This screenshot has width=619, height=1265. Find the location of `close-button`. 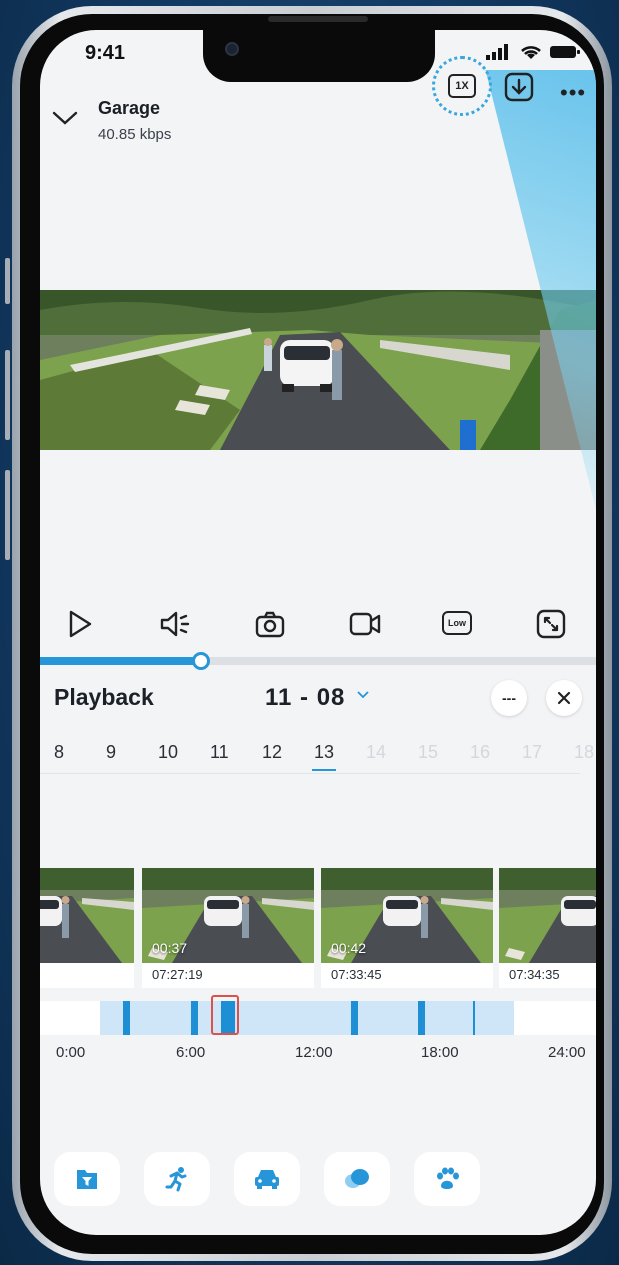

close-button is located at coordinates (564, 698).